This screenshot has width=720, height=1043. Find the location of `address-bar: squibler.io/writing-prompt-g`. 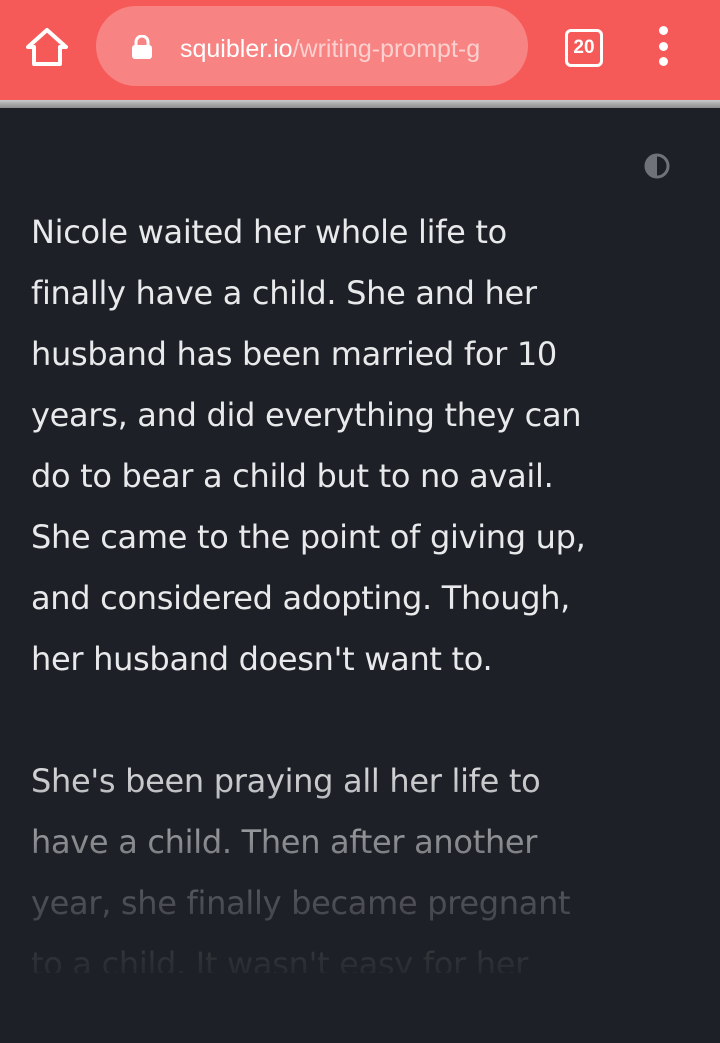

address-bar: squibler.io/writing-prompt-g is located at coordinates (312, 46).